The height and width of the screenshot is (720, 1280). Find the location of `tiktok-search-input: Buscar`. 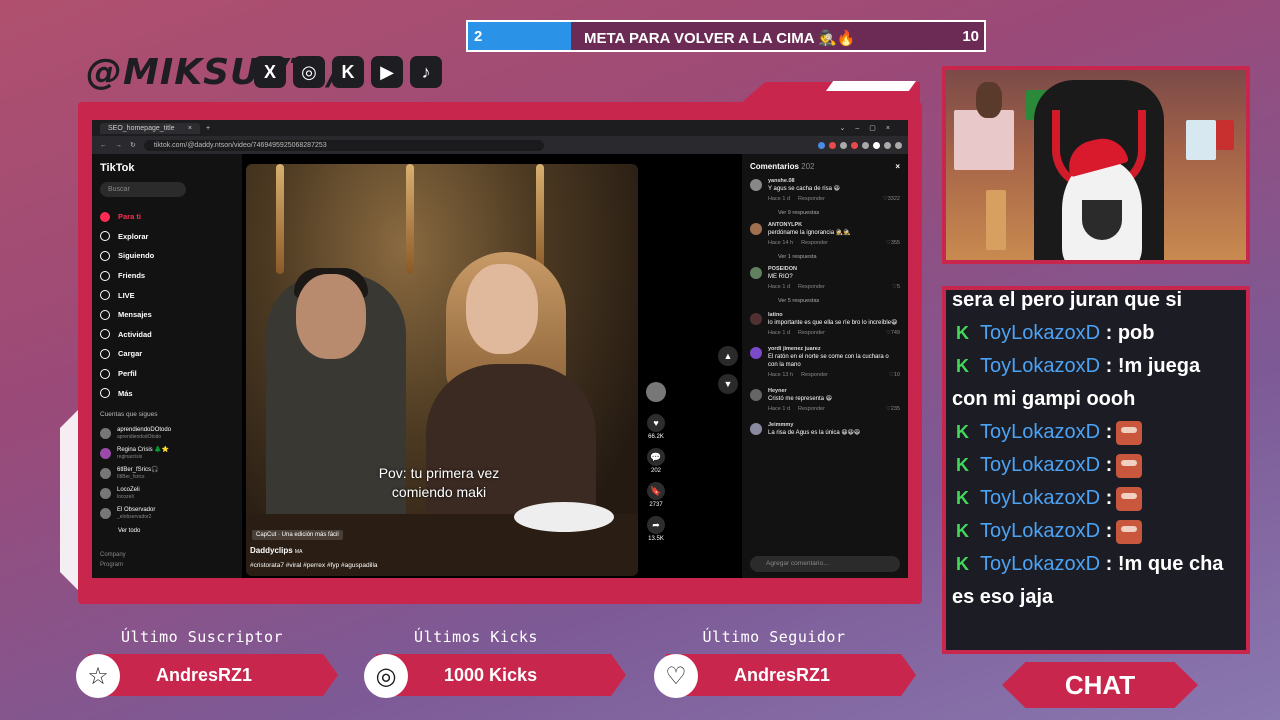

tiktok-search-input: Buscar is located at coordinates (143, 189).